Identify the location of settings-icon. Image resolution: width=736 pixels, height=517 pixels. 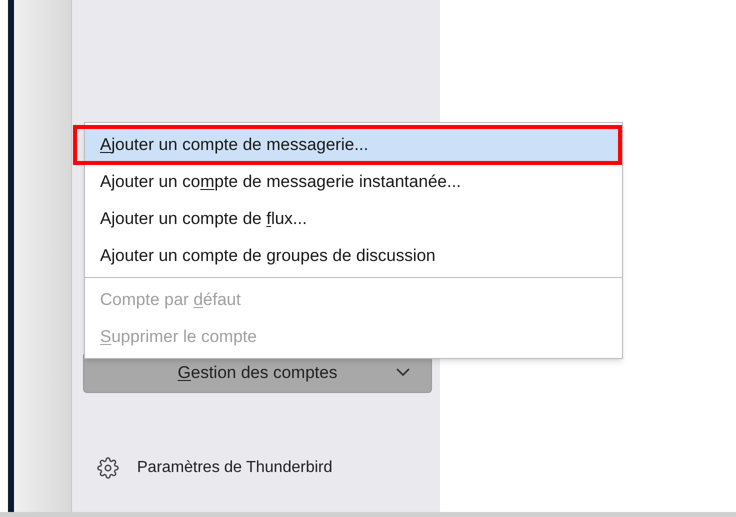
(108, 468).